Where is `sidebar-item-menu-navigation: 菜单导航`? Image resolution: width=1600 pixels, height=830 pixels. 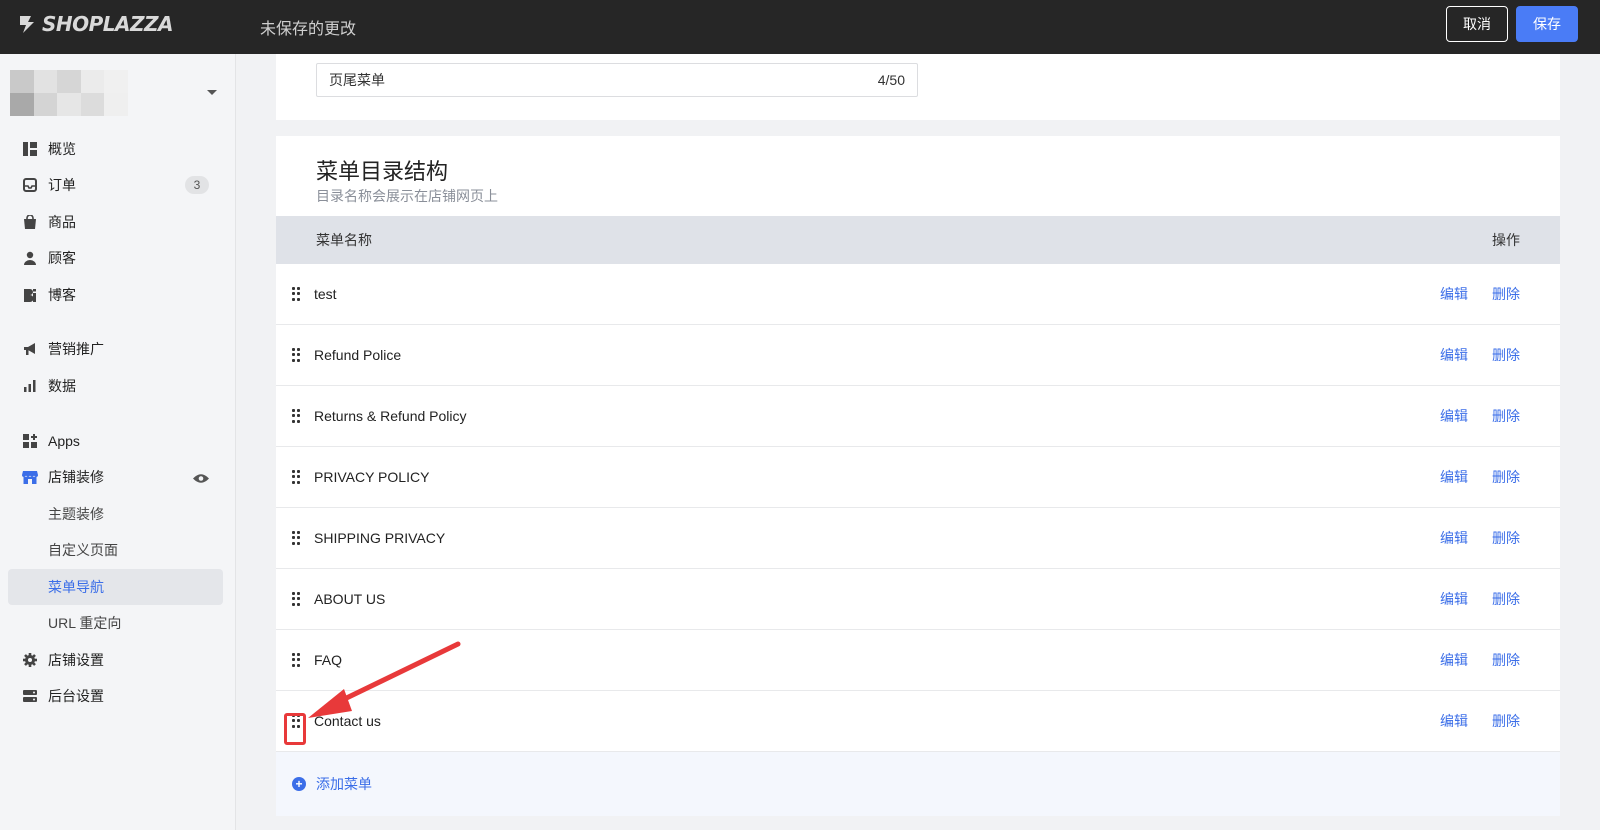
sidebar-item-menu-navigation: 菜单导航 is located at coordinates (115, 587).